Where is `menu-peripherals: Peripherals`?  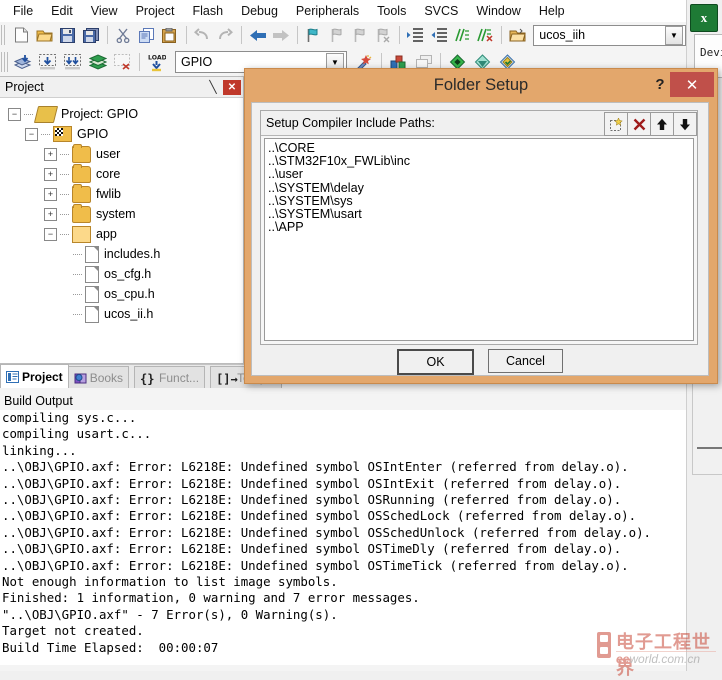 menu-peripherals: Peripherals is located at coordinates (327, 11).